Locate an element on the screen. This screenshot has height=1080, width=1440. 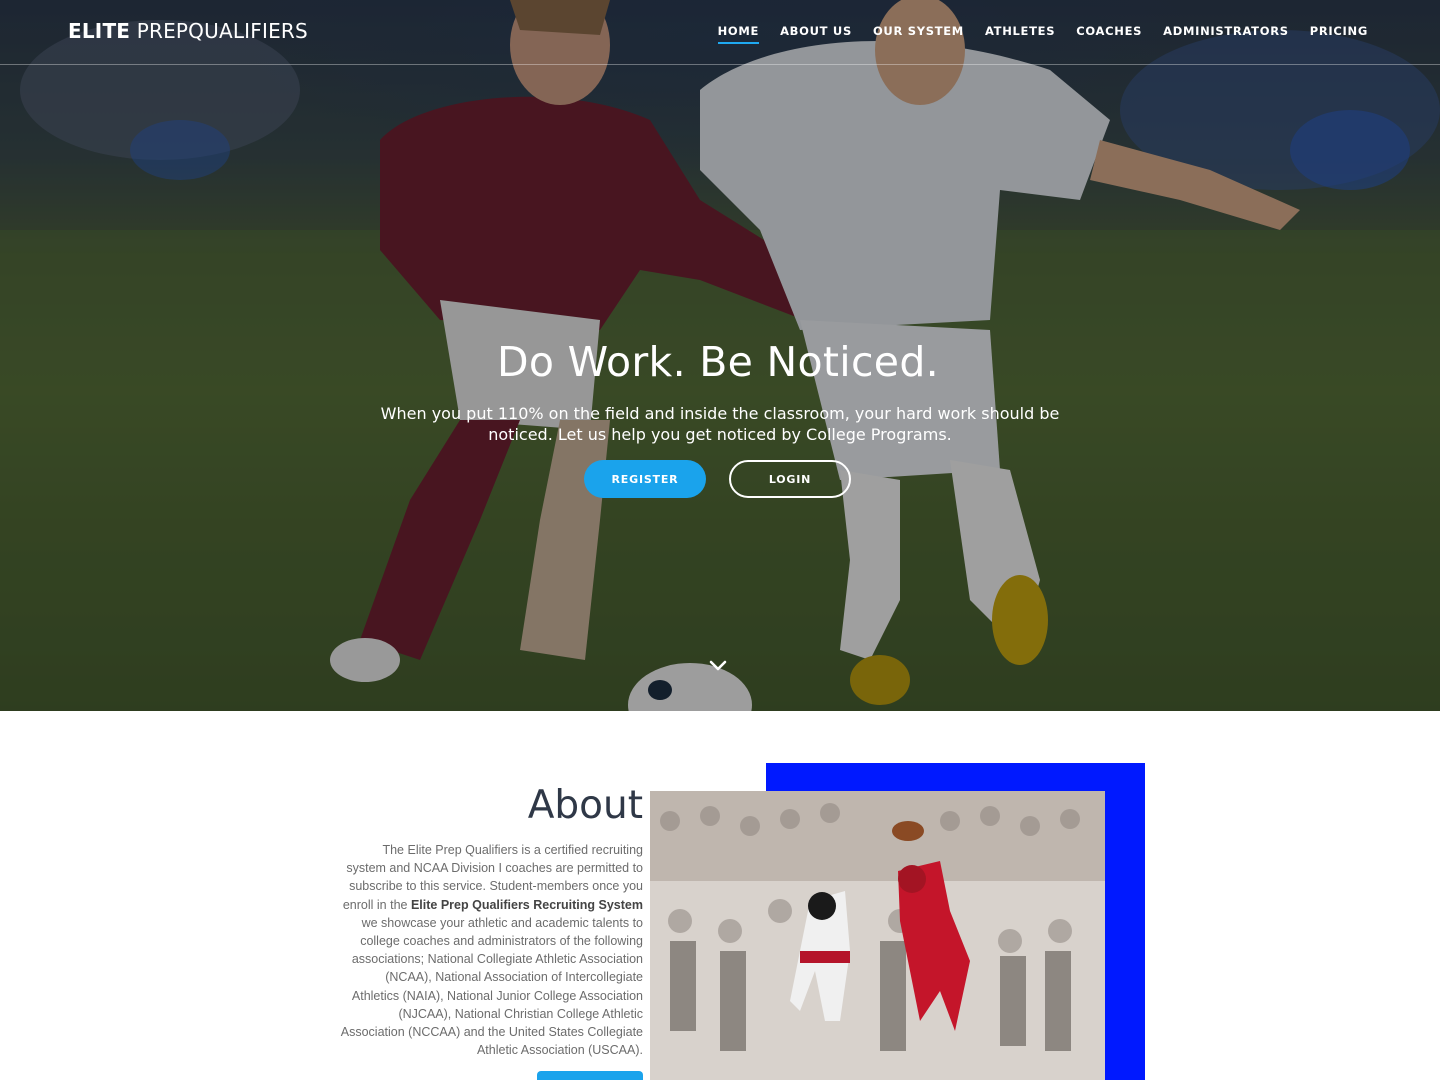
hero-title: Do Work. Be Noticed. is located at coordinates (717, 362).